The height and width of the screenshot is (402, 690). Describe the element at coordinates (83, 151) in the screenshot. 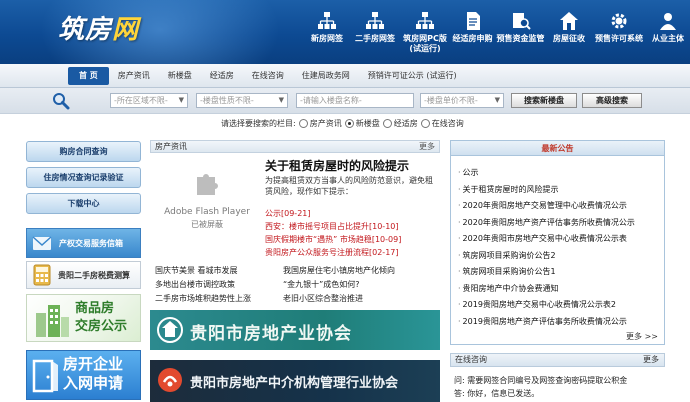

I see `contract-query-button: 购房合同查询` at that location.